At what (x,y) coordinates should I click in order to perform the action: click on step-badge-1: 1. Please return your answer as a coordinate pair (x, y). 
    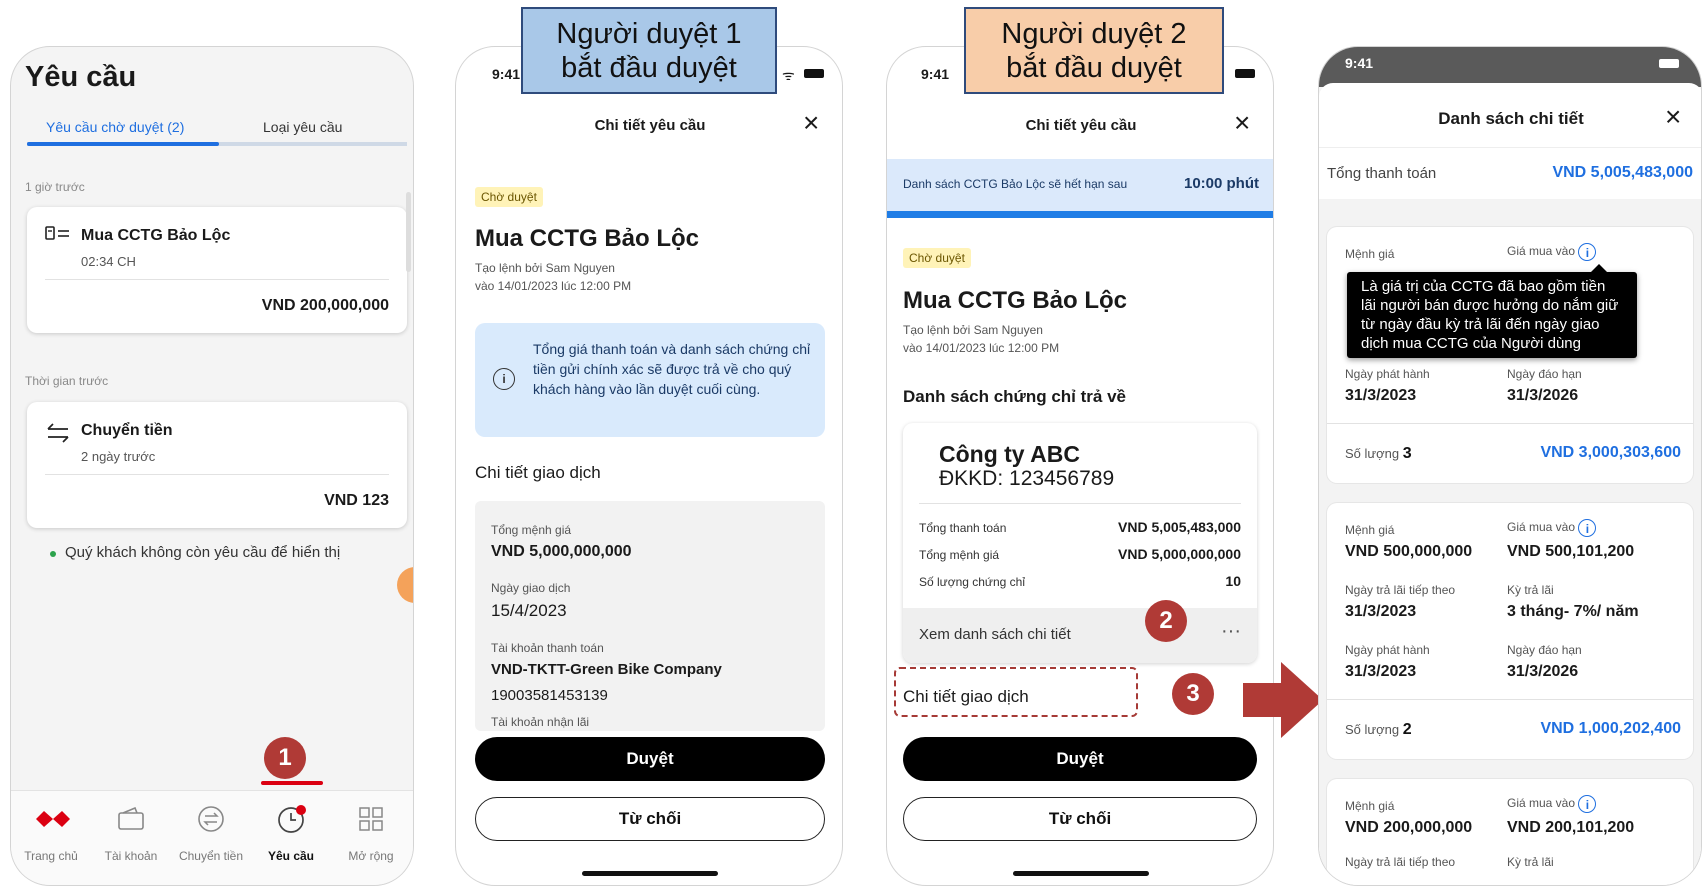
    Looking at the image, I should click on (285, 758).